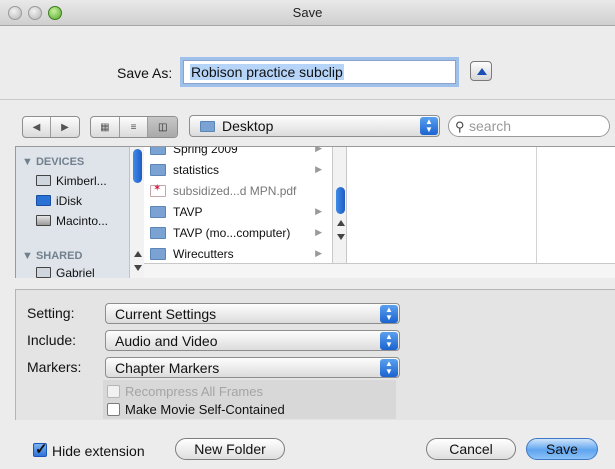 The height and width of the screenshot is (469, 615). I want to click on icon-view-icon: ▦, so click(105, 127).